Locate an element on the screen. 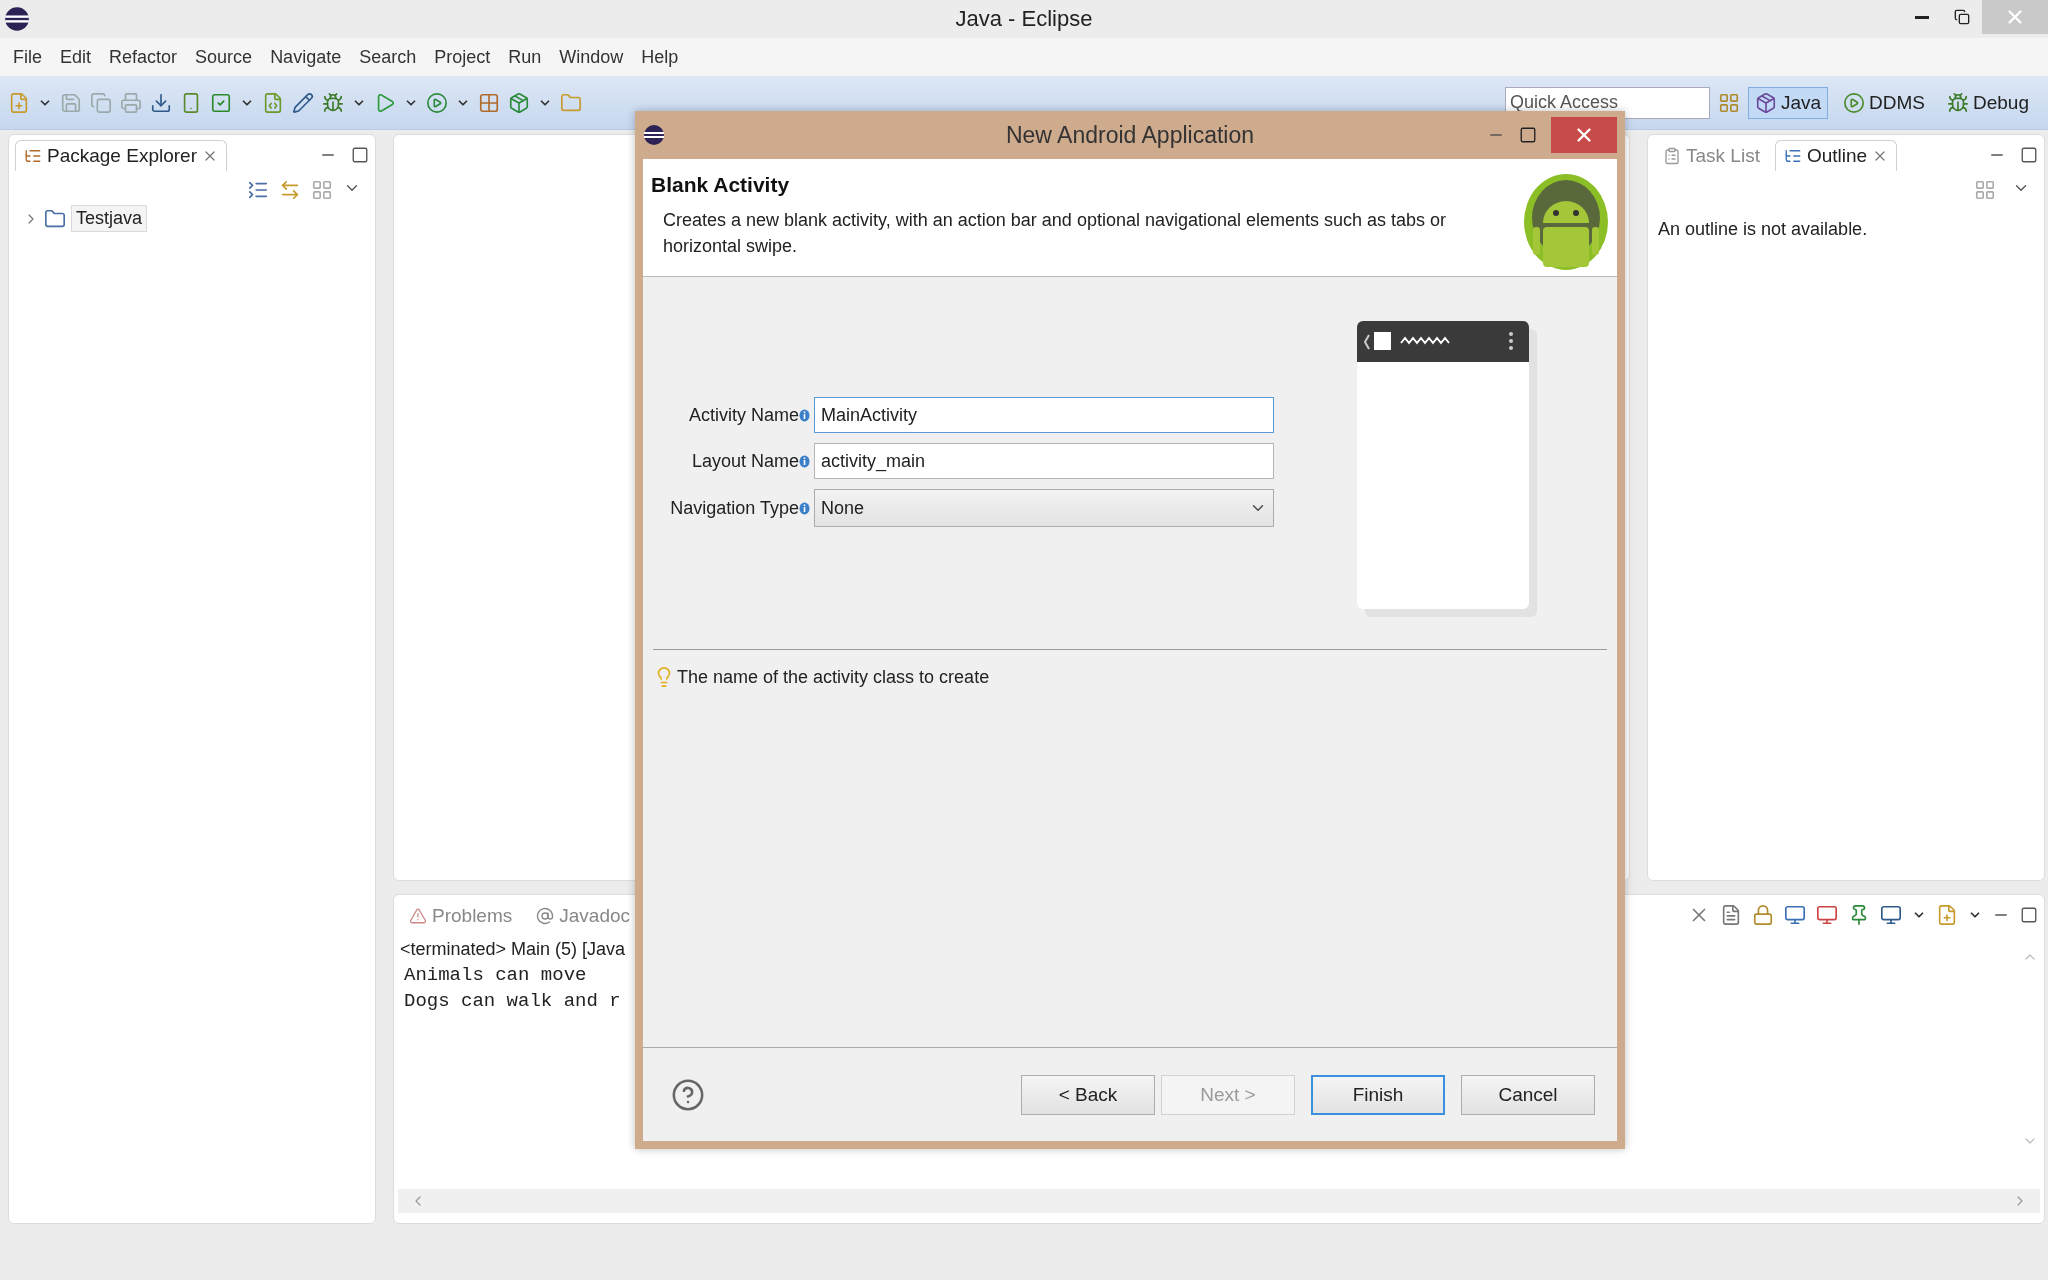 The height and width of the screenshot is (1280, 2048). help-icon is located at coordinates (688, 1094).